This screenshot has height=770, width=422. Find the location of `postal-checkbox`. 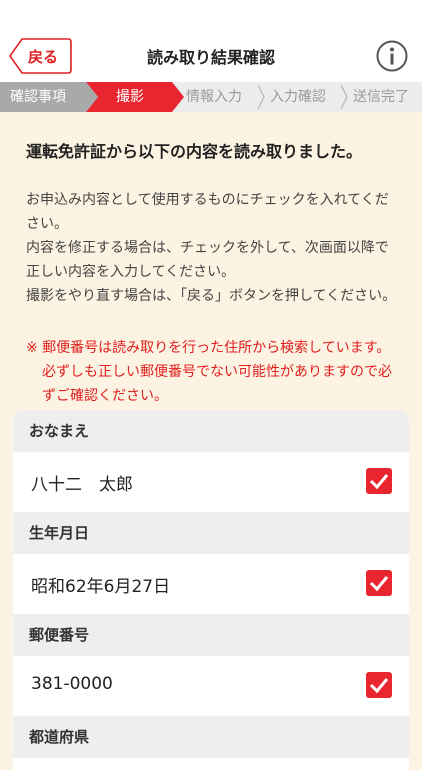

postal-checkbox is located at coordinates (379, 685).